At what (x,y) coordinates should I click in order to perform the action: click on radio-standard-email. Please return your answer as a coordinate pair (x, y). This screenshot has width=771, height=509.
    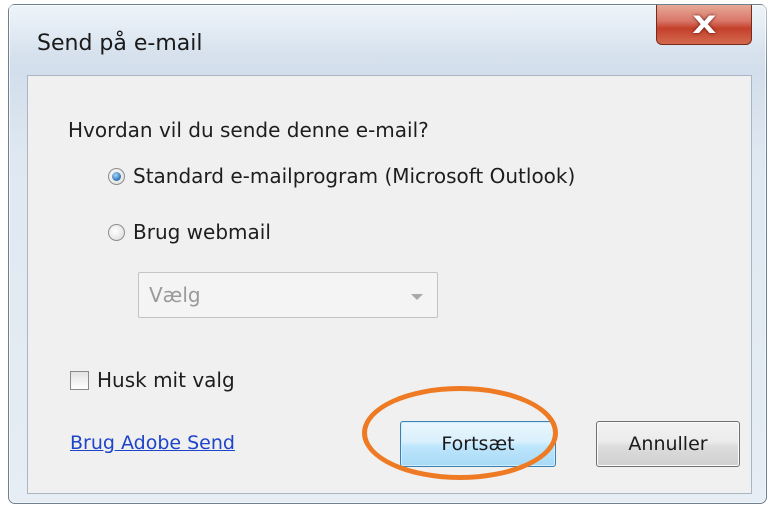
    Looking at the image, I should click on (116, 176).